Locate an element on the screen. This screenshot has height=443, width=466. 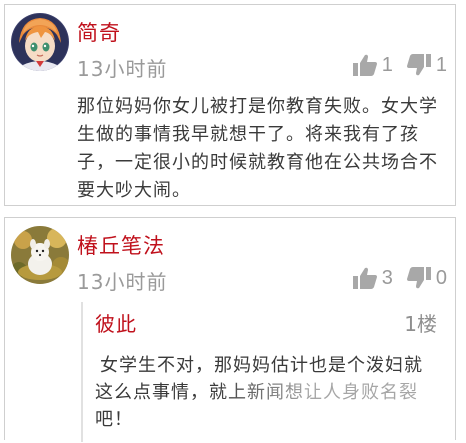
comment-username: 简奇 is located at coordinates (99, 32).